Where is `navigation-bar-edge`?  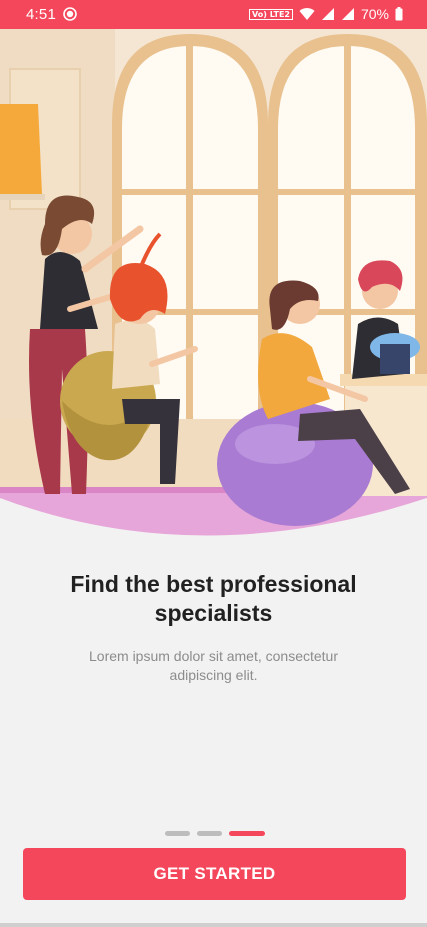 navigation-bar-edge is located at coordinates (213, 925).